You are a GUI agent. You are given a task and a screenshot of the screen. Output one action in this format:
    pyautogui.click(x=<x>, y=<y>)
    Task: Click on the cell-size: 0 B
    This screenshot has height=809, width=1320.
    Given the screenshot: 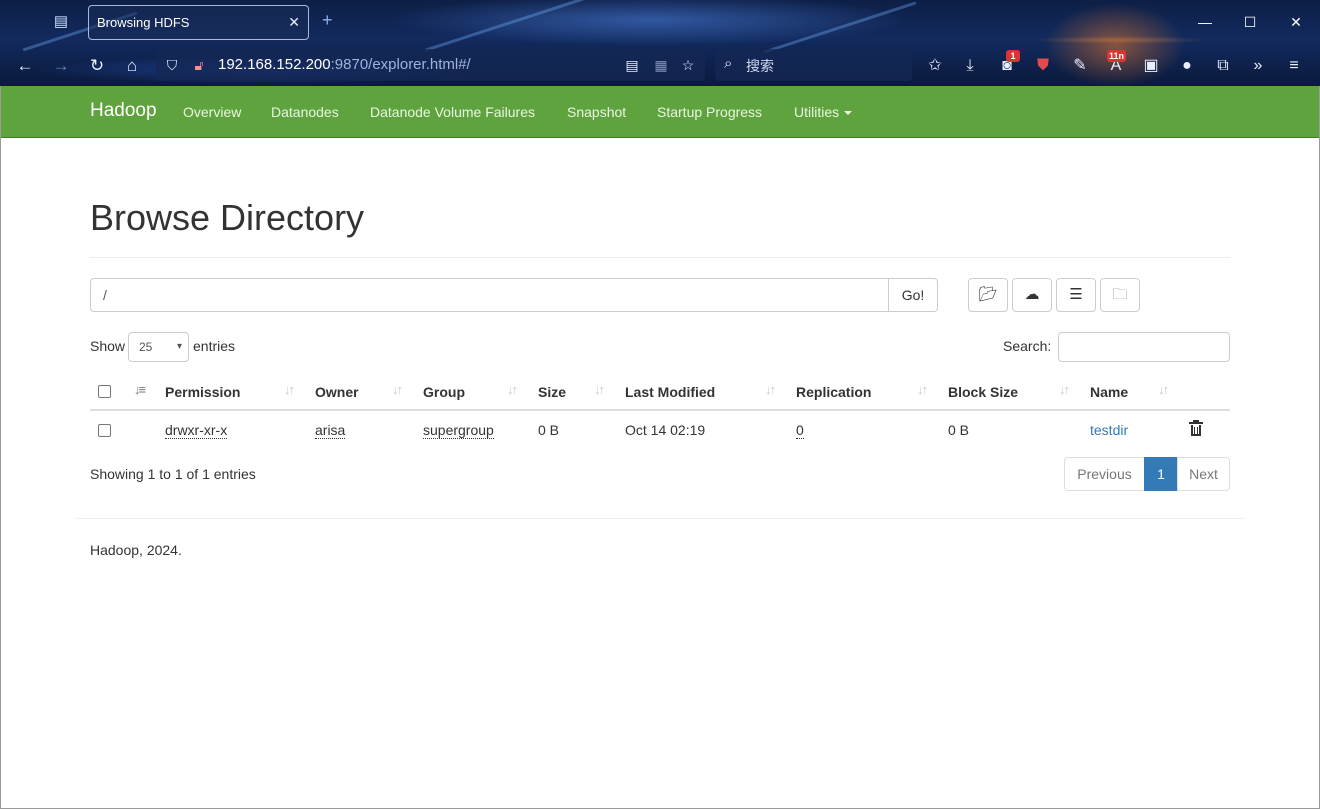 What is the action you would take?
    pyautogui.click(x=549, y=430)
    